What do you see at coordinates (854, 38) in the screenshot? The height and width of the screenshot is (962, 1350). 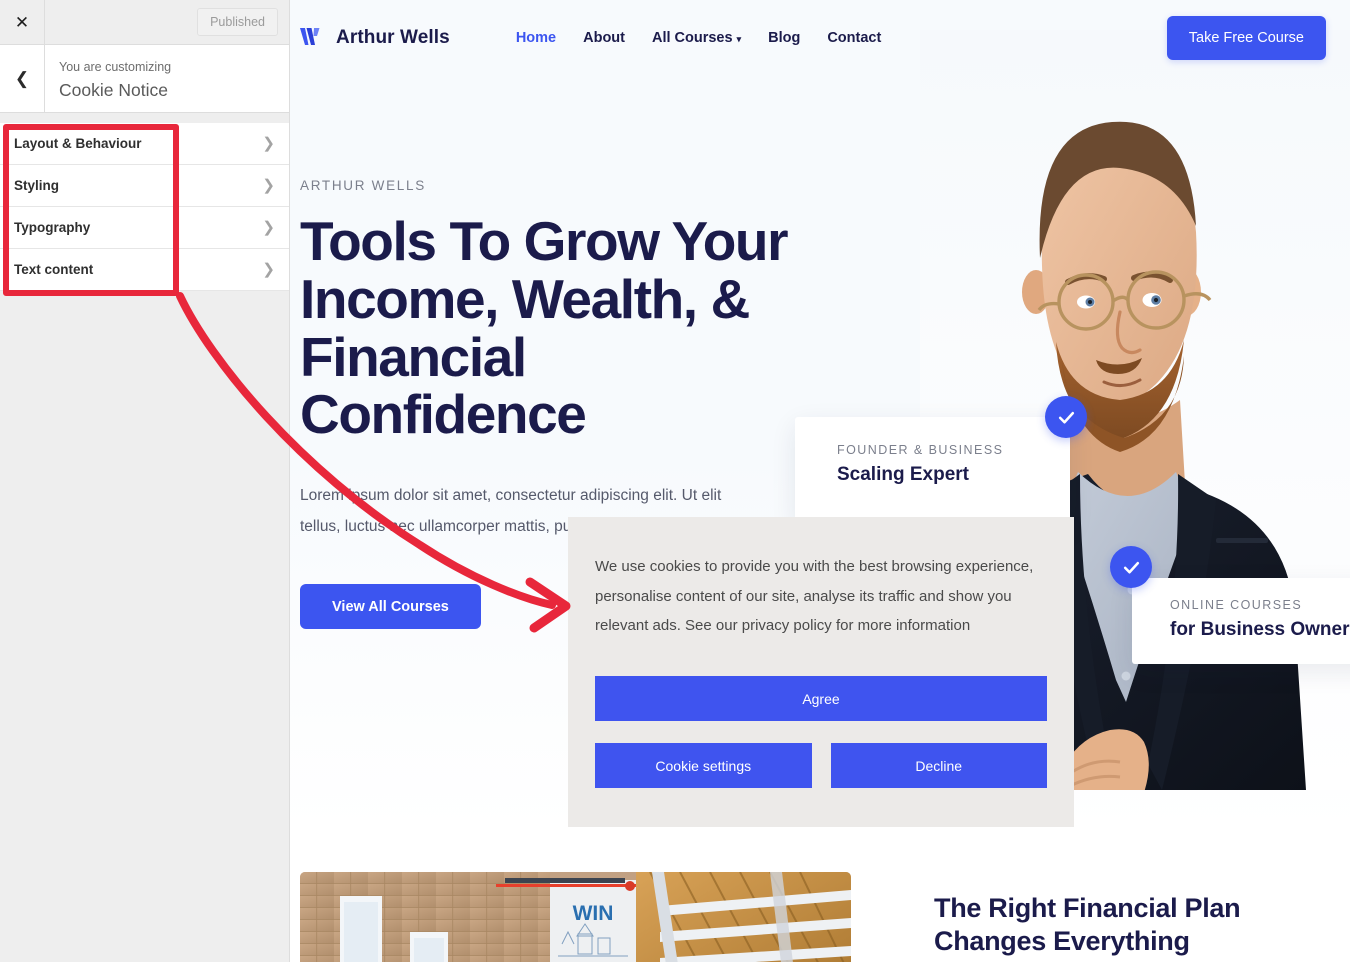 I see `nav-item-contact: Contact` at bounding box center [854, 38].